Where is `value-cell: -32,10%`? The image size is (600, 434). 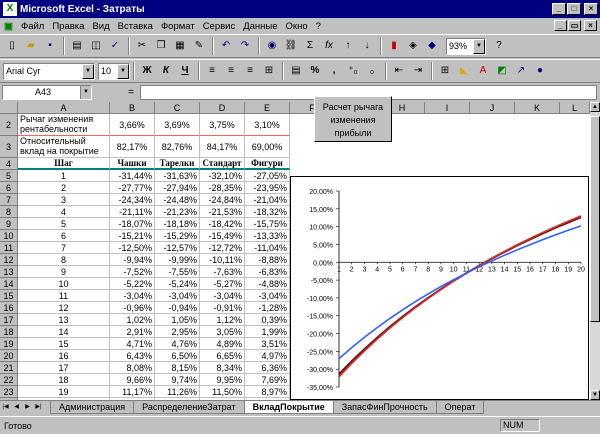 value-cell: -32,10% is located at coordinates (222, 176).